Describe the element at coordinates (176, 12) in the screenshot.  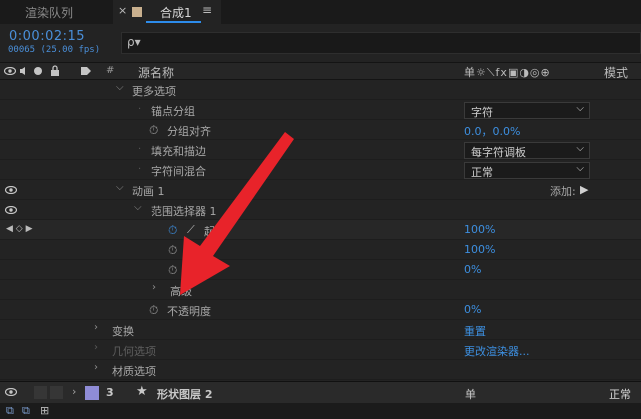
I see `tab-composition-label: 合成1` at that location.